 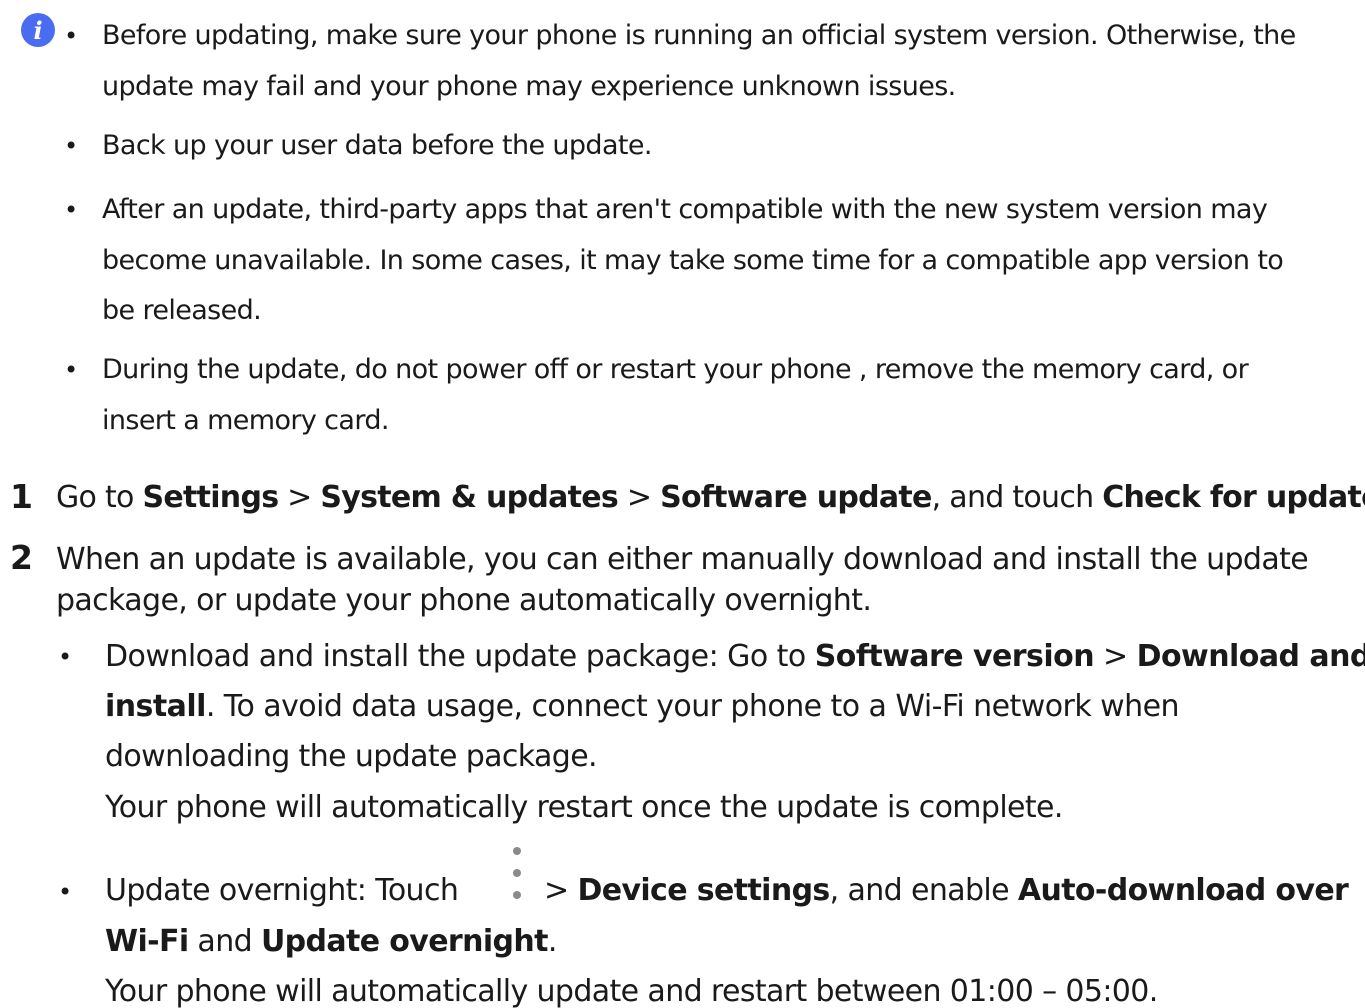 I want to click on step-number: 1, so click(x=21, y=496).